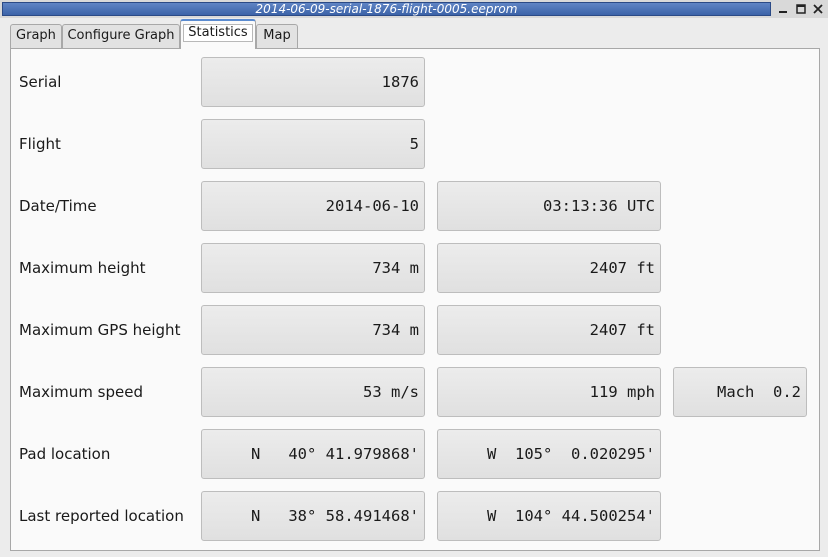 The image size is (828, 557). What do you see at coordinates (277, 36) in the screenshot?
I see `tab-map: Map` at bounding box center [277, 36].